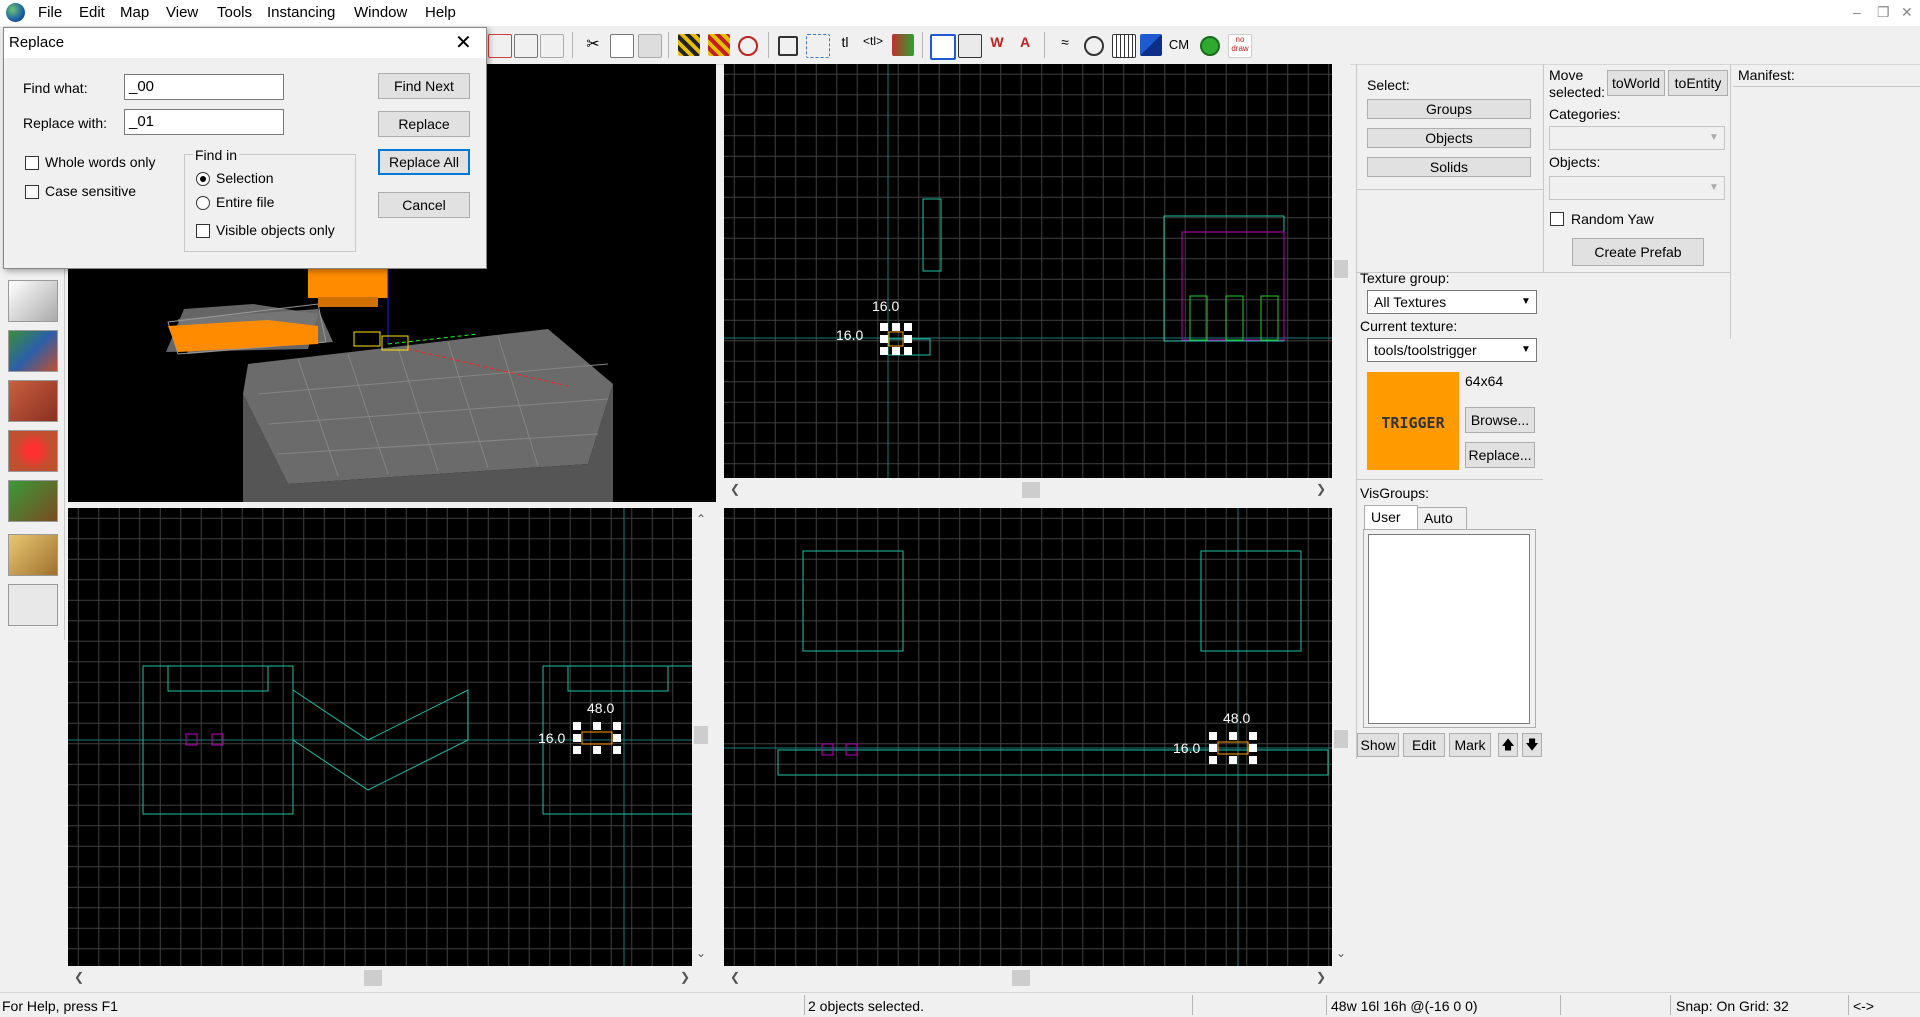  I want to click on overlap-icon, so click(1151, 45).